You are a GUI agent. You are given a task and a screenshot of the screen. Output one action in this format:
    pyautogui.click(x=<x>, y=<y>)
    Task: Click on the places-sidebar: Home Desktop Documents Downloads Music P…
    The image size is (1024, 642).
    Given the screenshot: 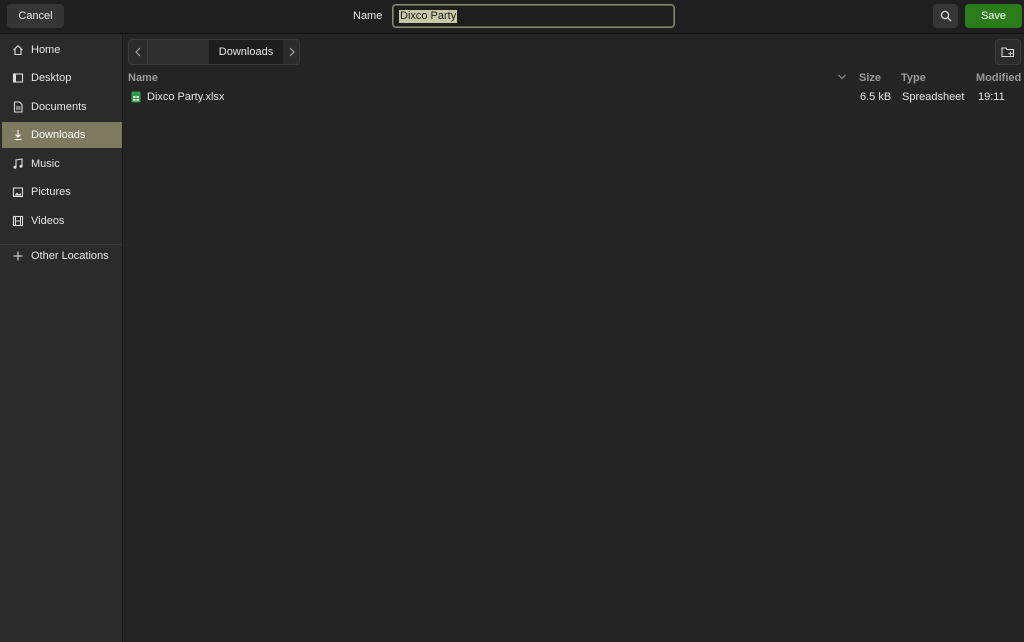 What is the action you would take?
    pyautogui.click(x=61, y=338)
    